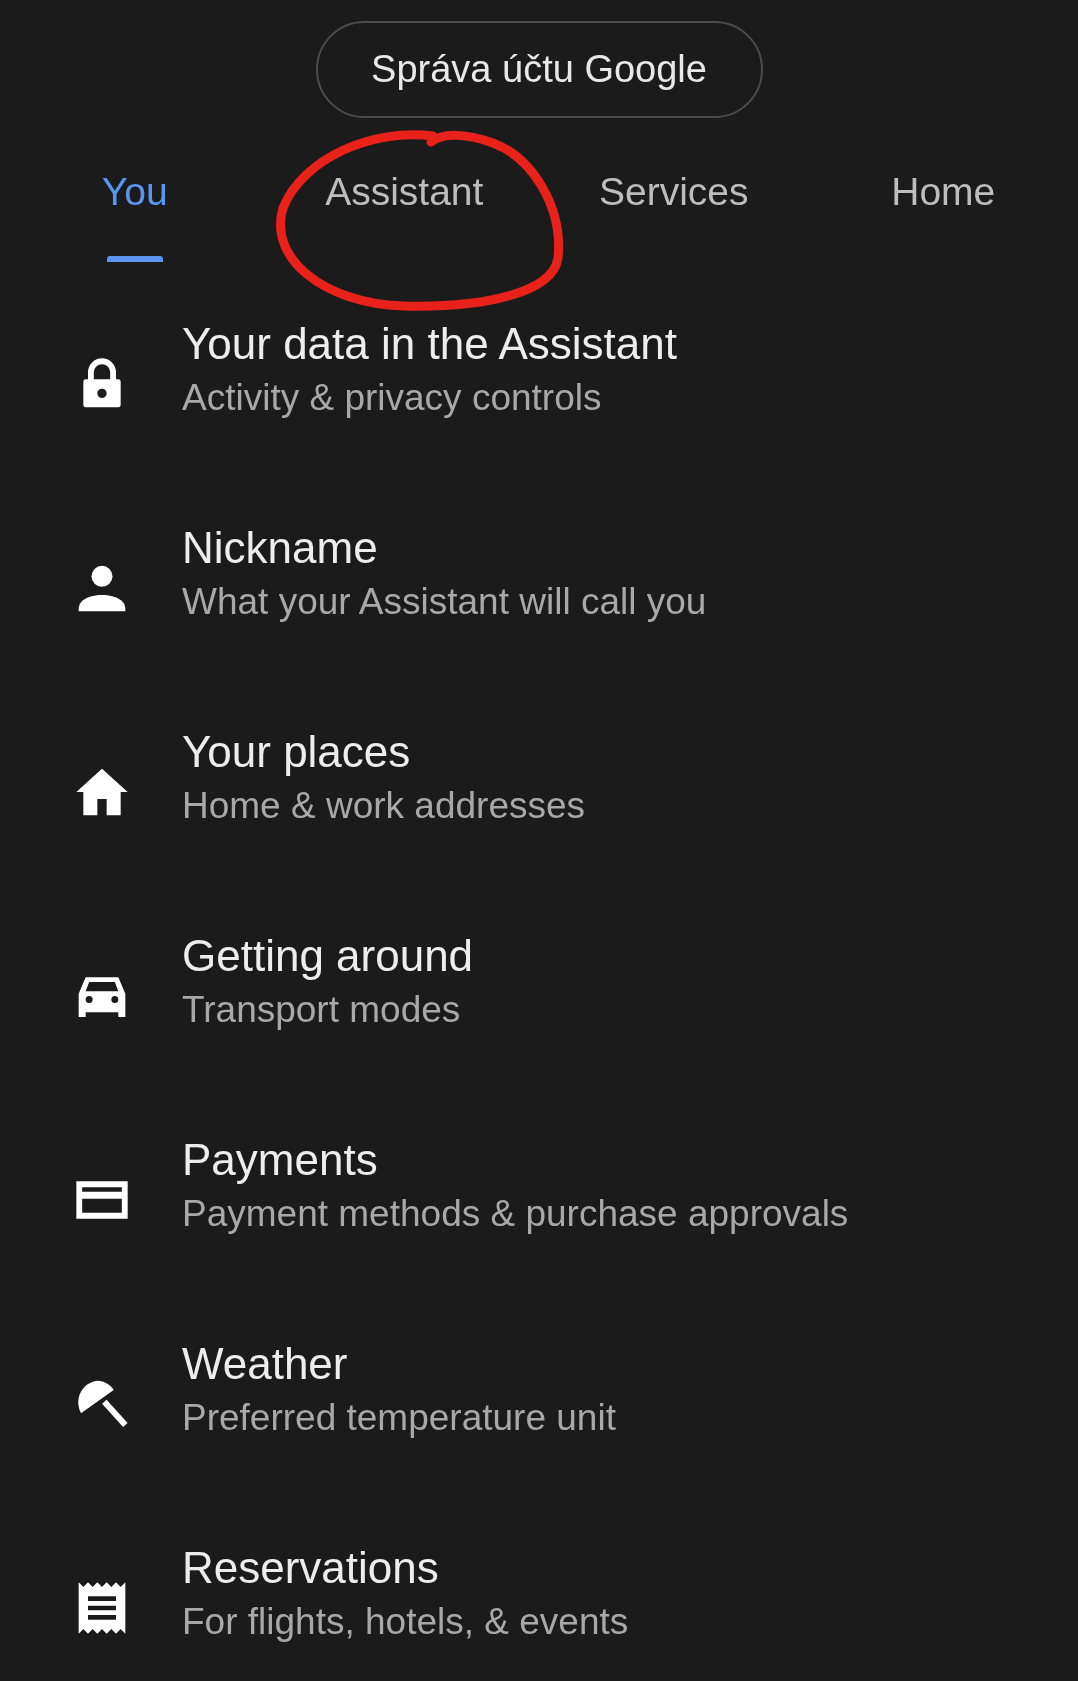 The image size is (1078, 1681). I want to click on item-subtitle: What your Assistant will call you, so click(444, 602).